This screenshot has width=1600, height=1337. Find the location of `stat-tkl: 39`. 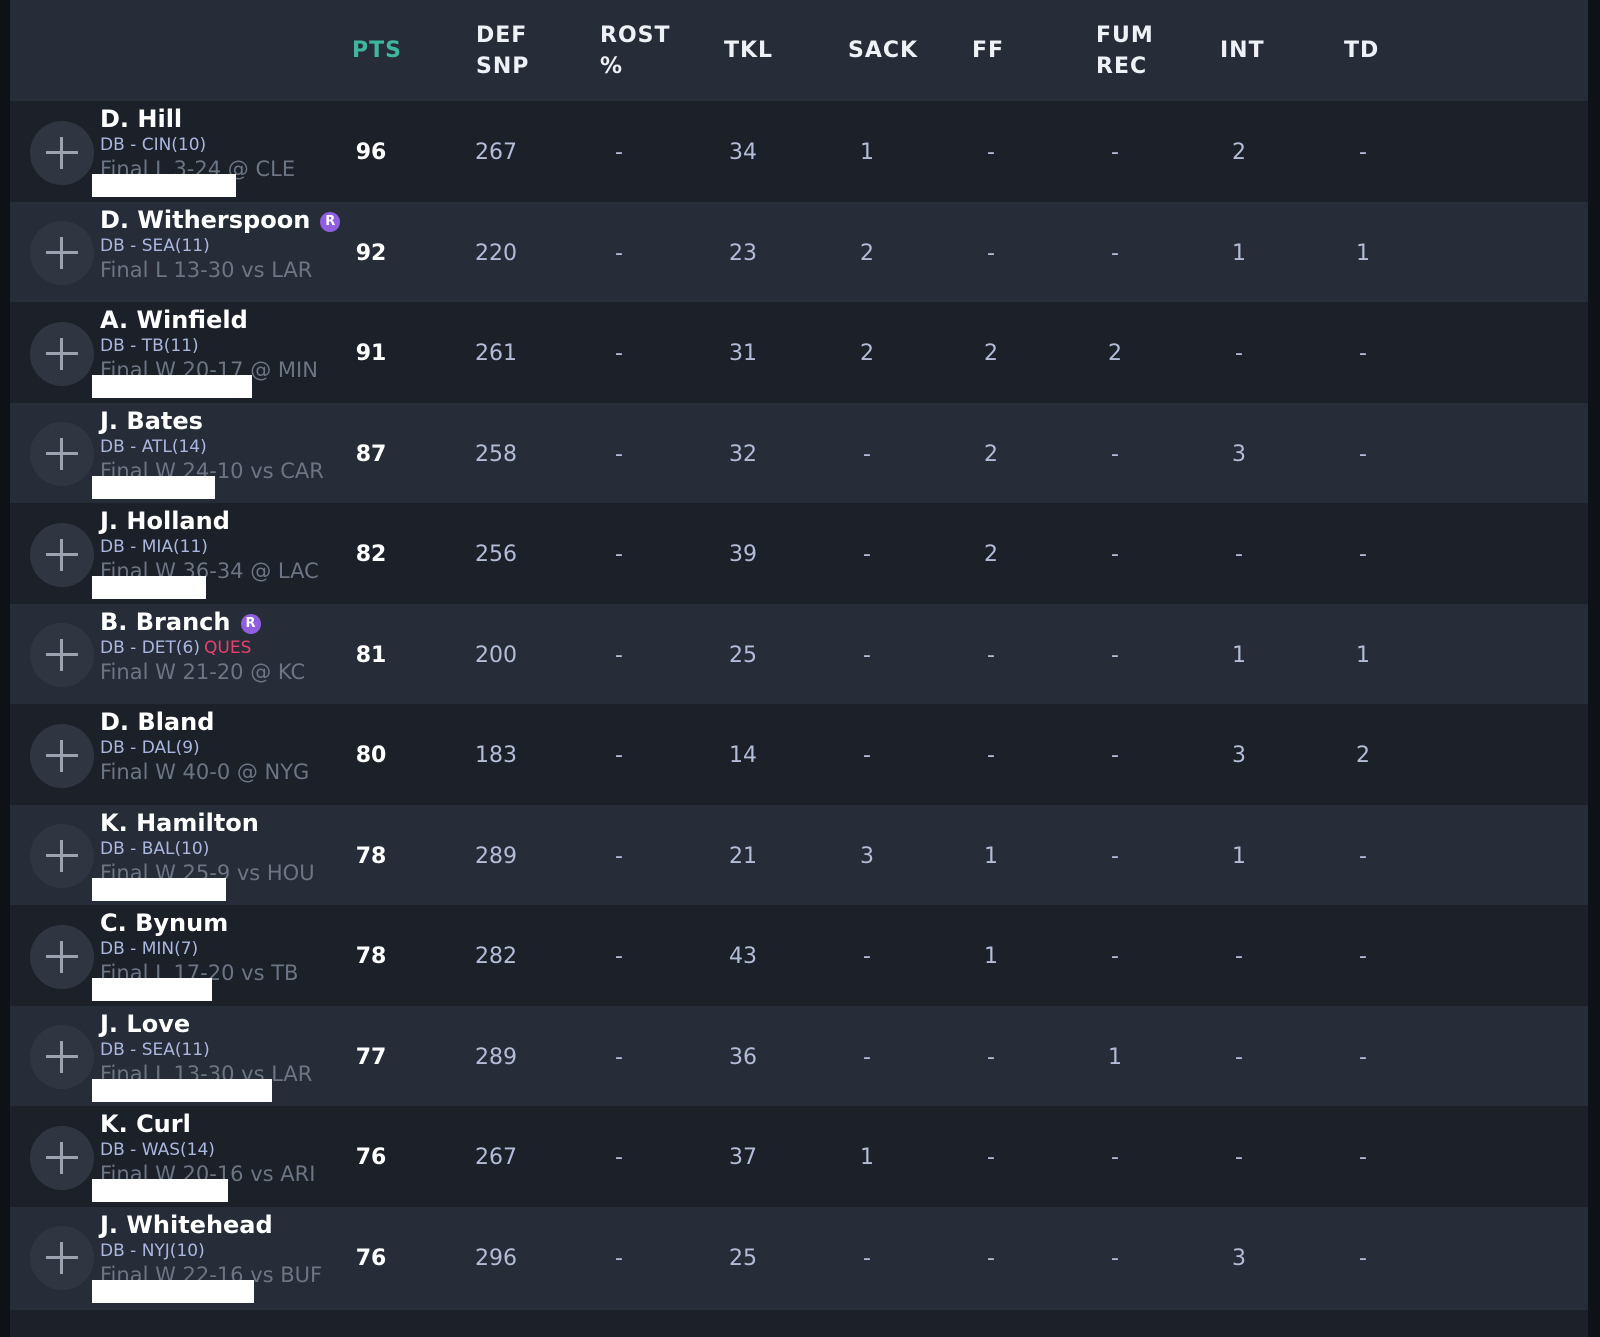

stat-tkl: 39 is located at coordinates (743, 554).